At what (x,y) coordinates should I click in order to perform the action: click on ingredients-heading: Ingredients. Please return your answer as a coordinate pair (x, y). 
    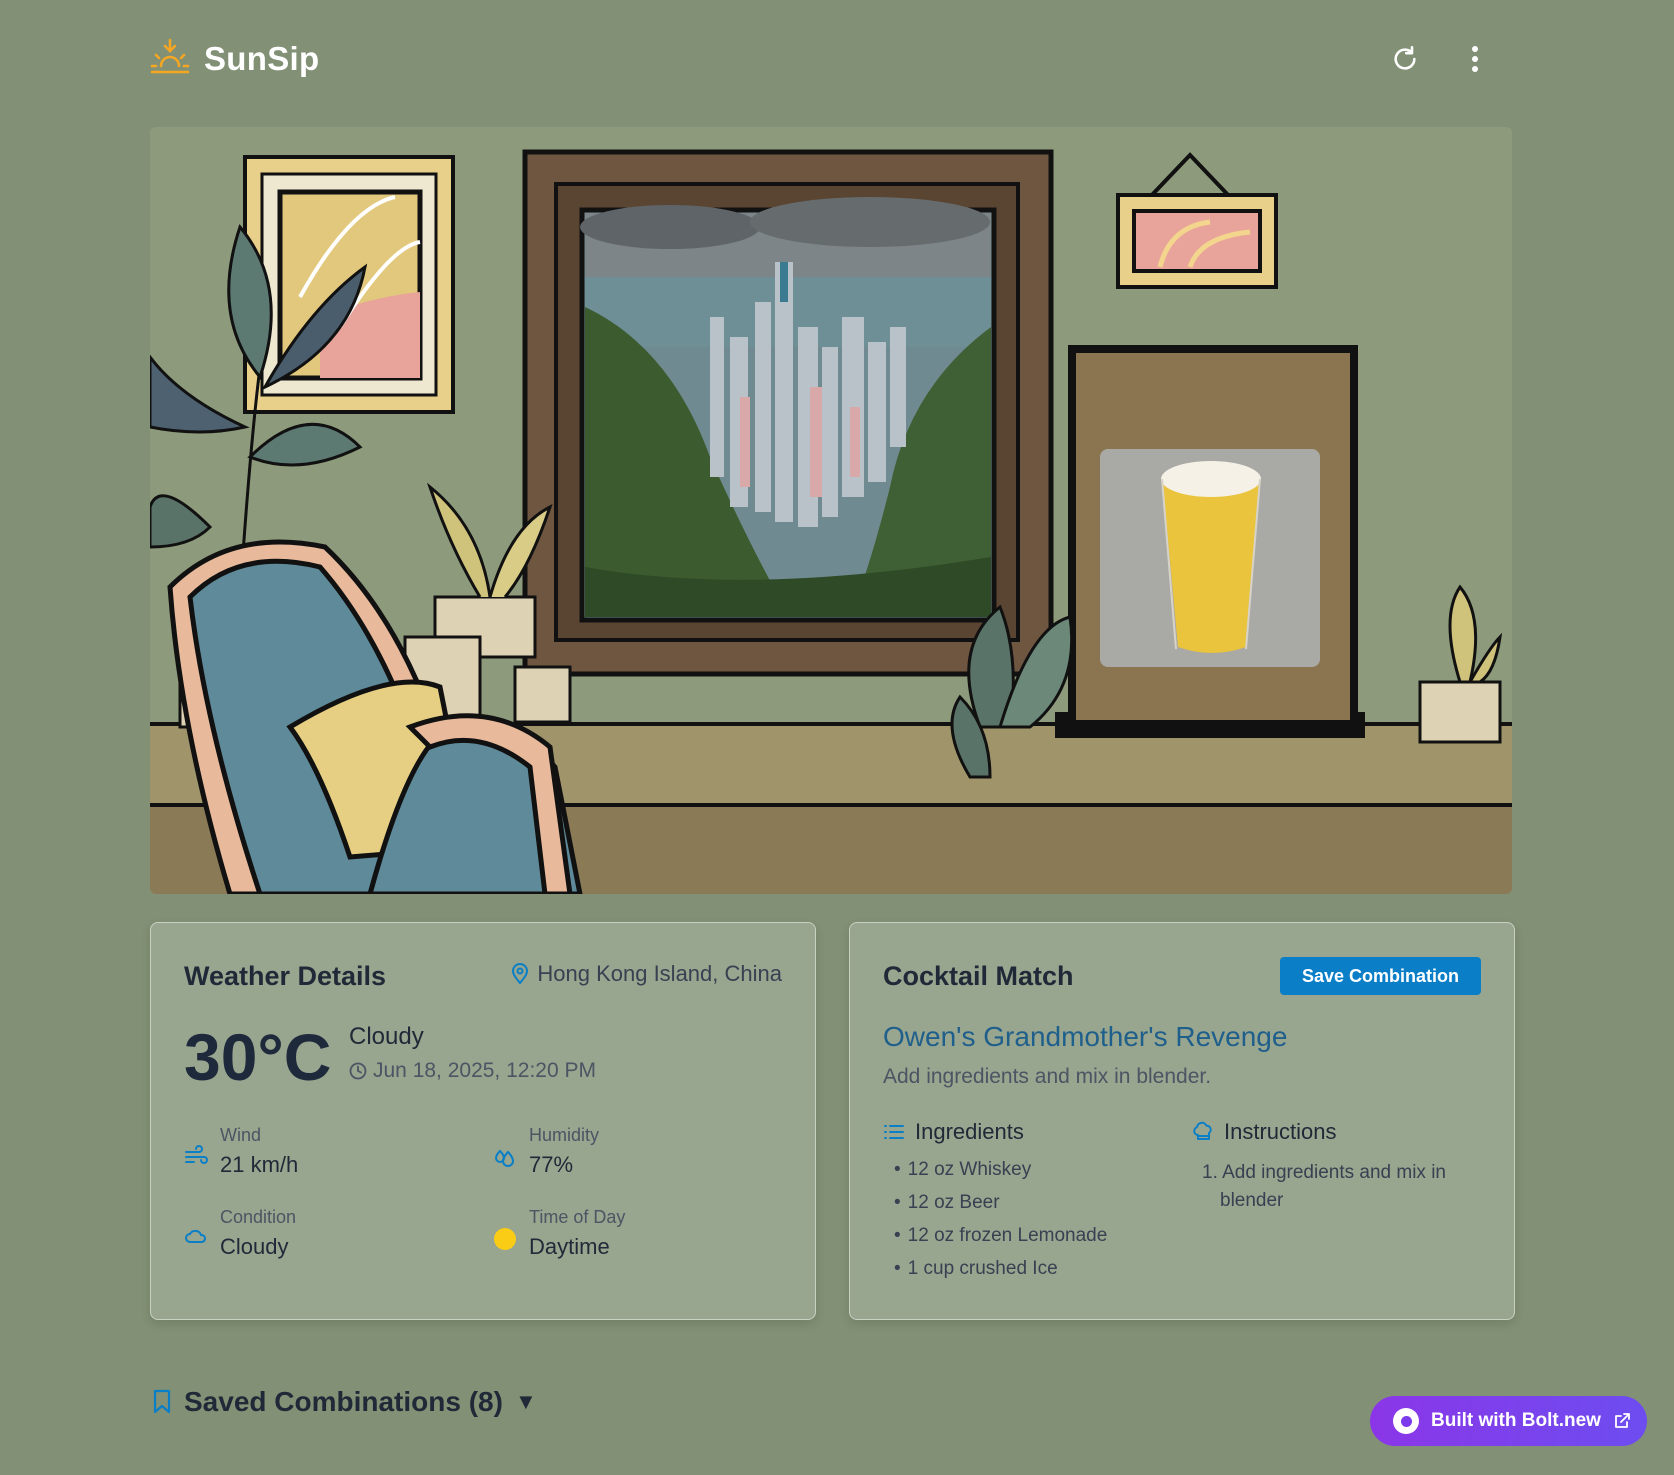
    Looking at the image, I should click on (953, 1132).